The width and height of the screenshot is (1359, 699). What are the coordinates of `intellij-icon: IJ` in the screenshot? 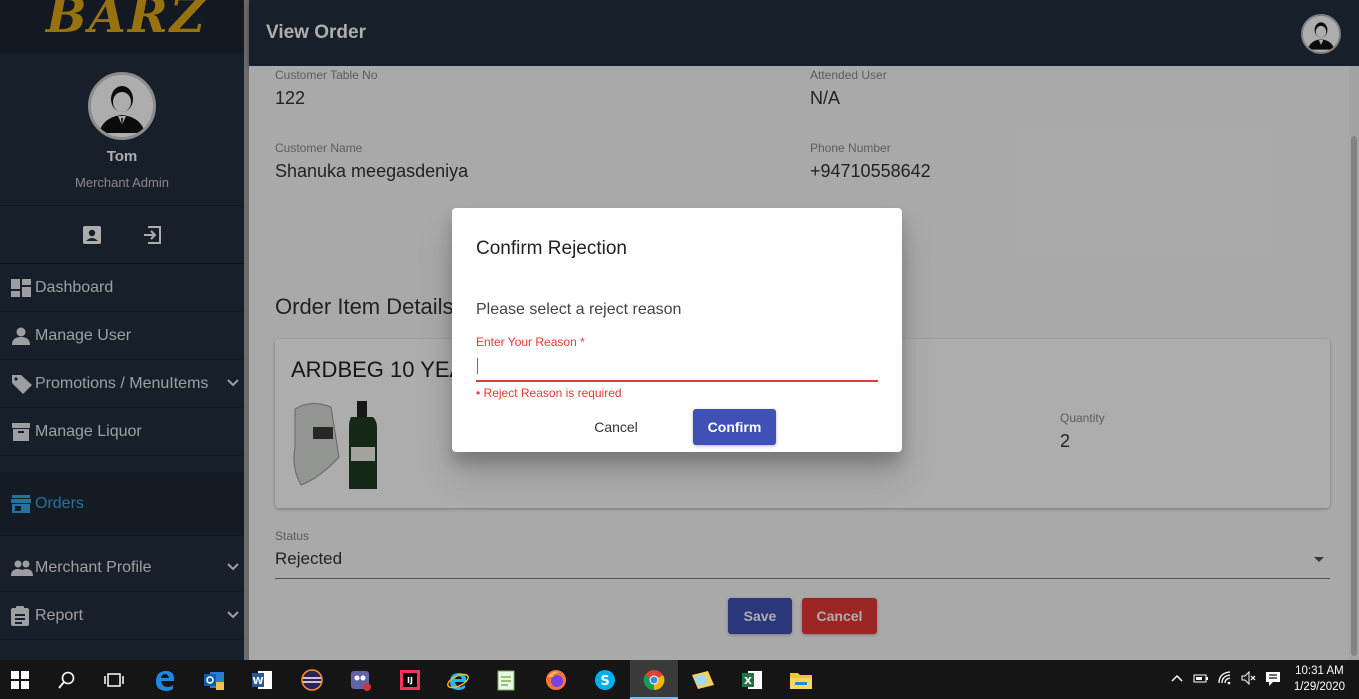 It's located at (410, 680).